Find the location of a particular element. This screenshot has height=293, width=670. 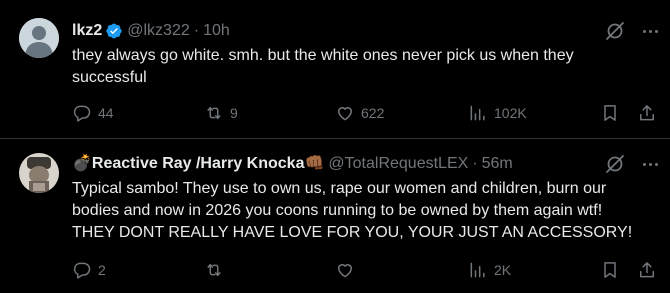

bomb-emoji: 💣 is located at coordinates (82, 163).